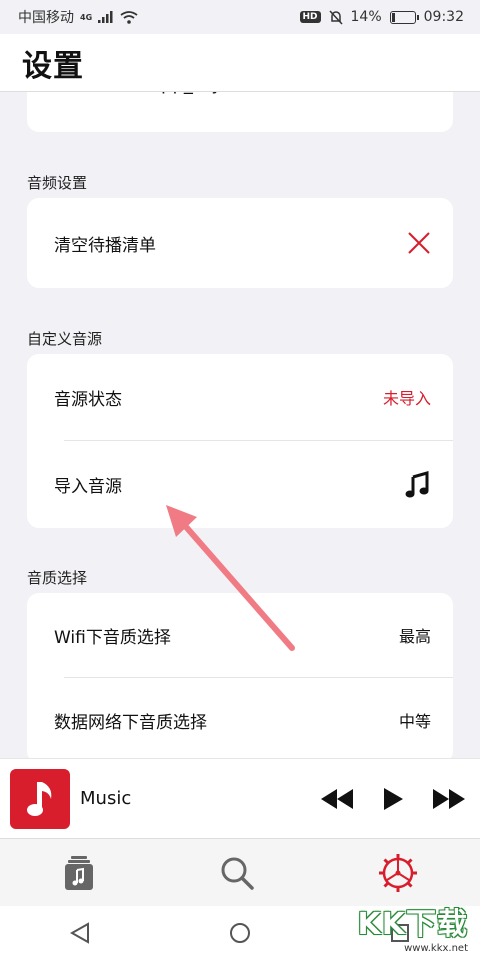  Describe the element at coordinates (46, 18) in the screenshot. I see `carrier-text: 中国移动` at that location.